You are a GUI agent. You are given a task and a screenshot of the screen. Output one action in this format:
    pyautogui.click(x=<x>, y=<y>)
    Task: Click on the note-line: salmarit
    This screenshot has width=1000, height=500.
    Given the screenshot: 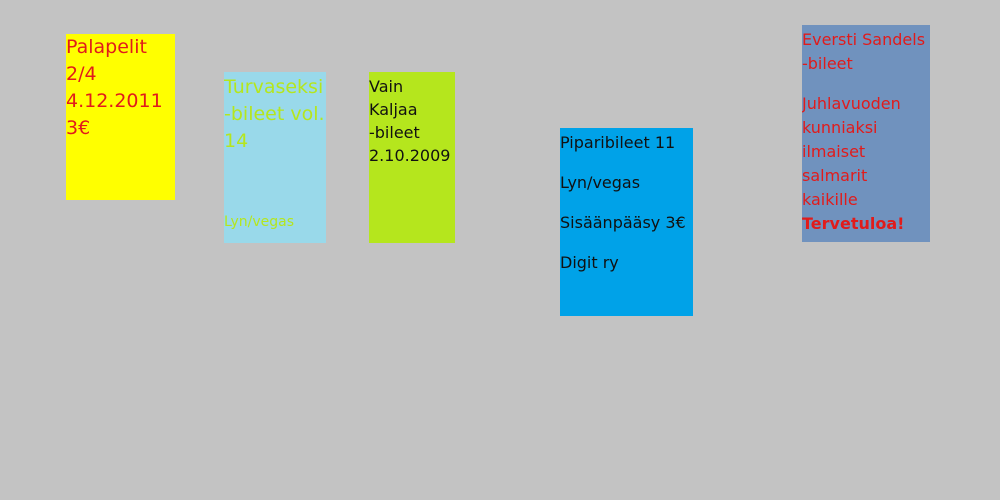 What is the action you would take?
    pyautogui.click(x=835, y=175)
    